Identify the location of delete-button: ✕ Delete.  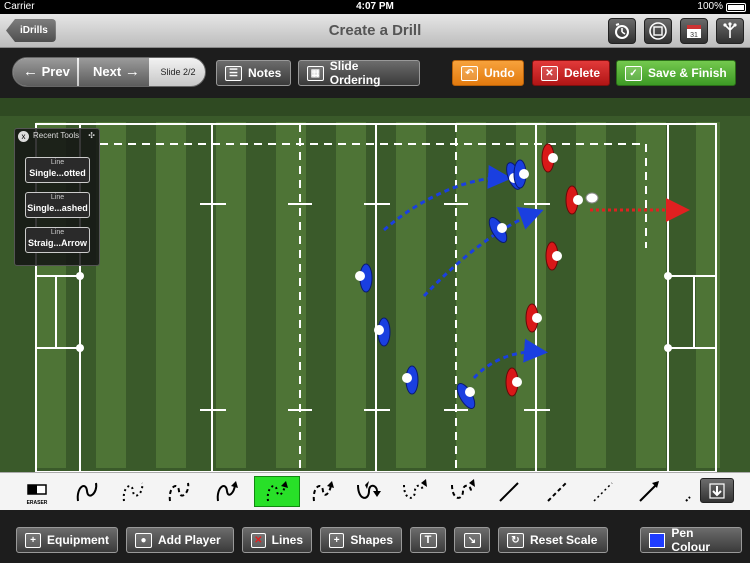
(571, 73).